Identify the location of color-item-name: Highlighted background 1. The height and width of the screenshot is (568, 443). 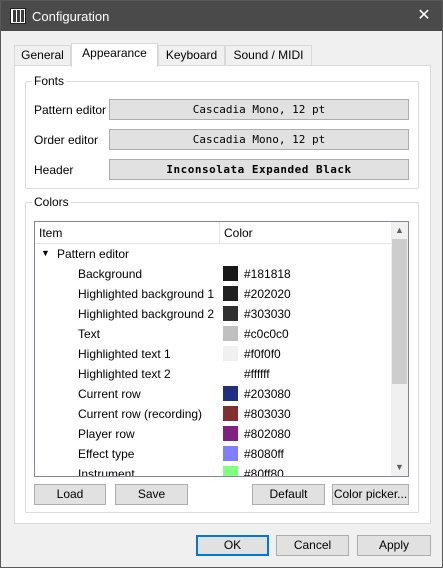
(146, 294).